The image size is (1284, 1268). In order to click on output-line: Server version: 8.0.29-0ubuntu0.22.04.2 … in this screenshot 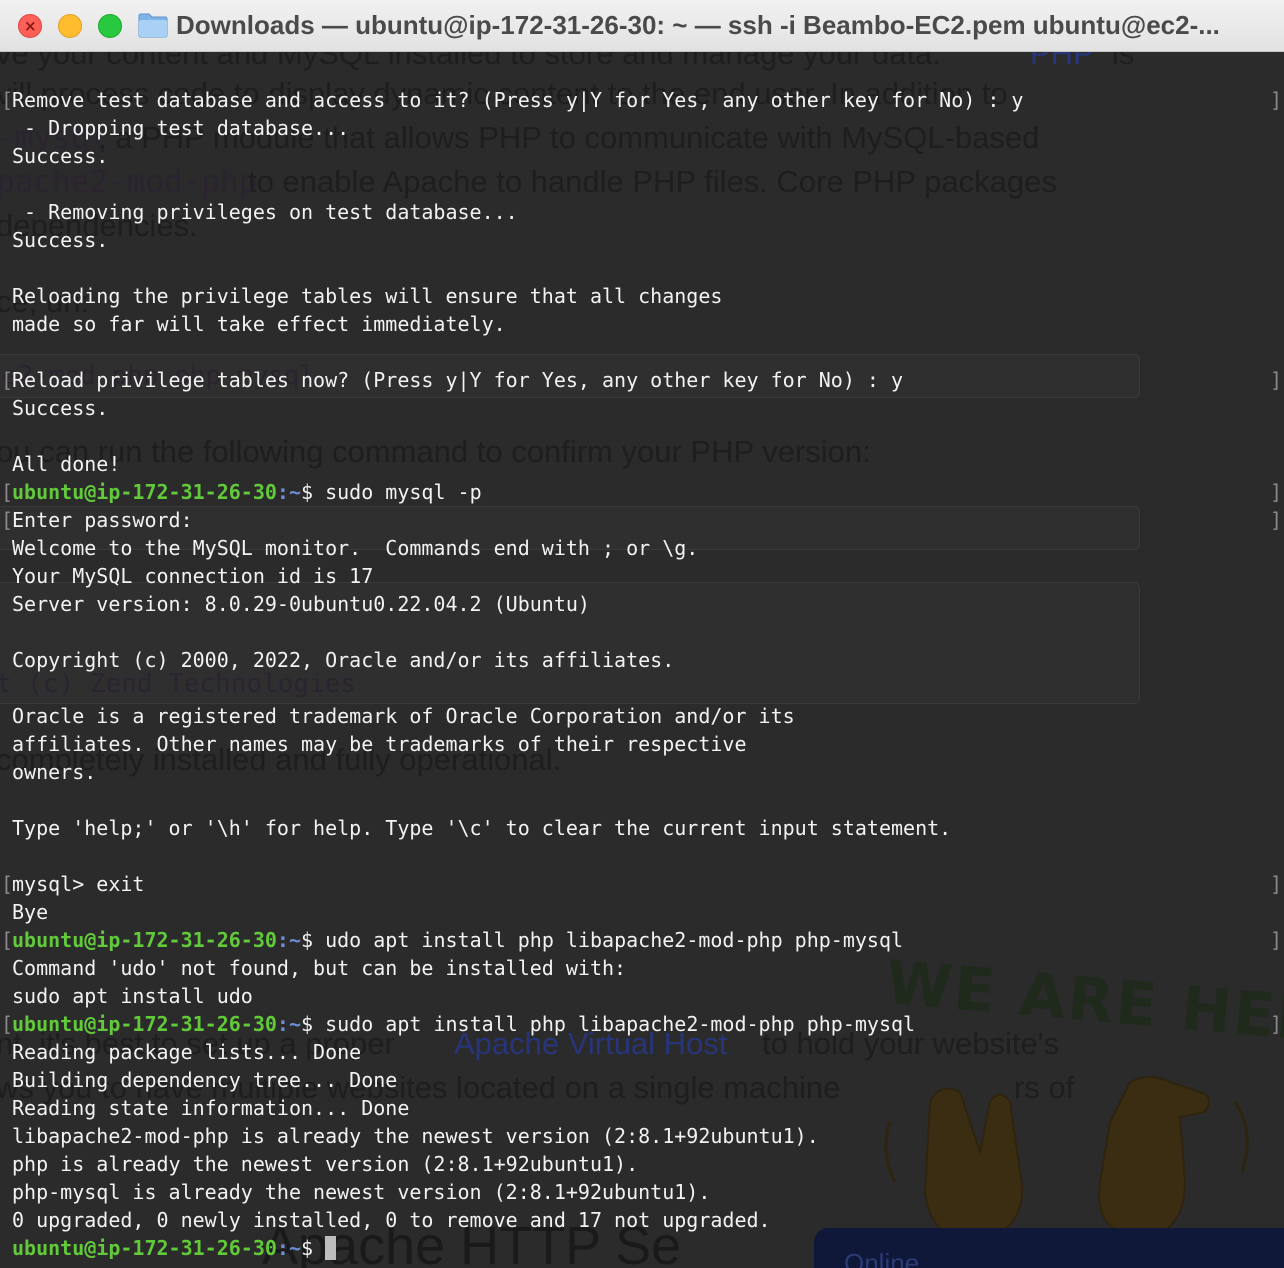, I will do `click(301, 604)`.